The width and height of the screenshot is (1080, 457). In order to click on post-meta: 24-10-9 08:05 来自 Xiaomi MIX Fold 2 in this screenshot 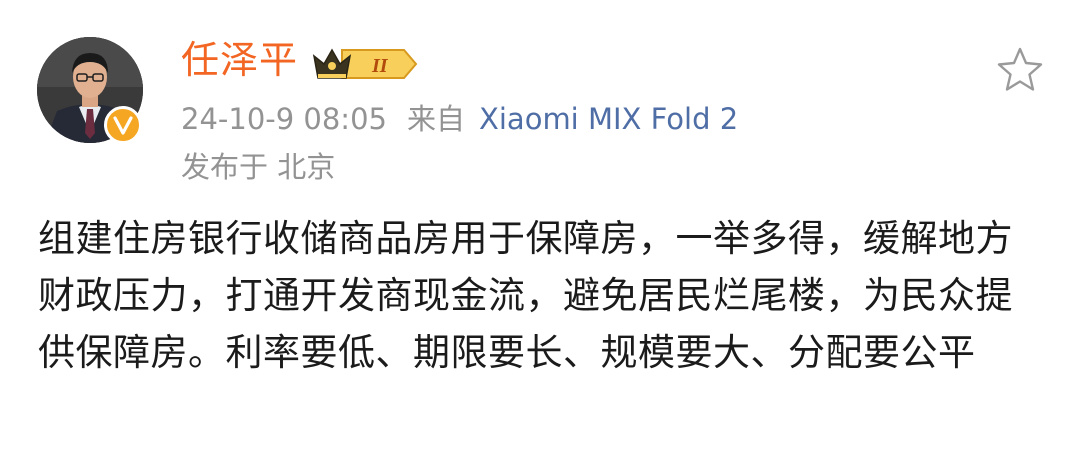, I will do `click(459, 119)`.